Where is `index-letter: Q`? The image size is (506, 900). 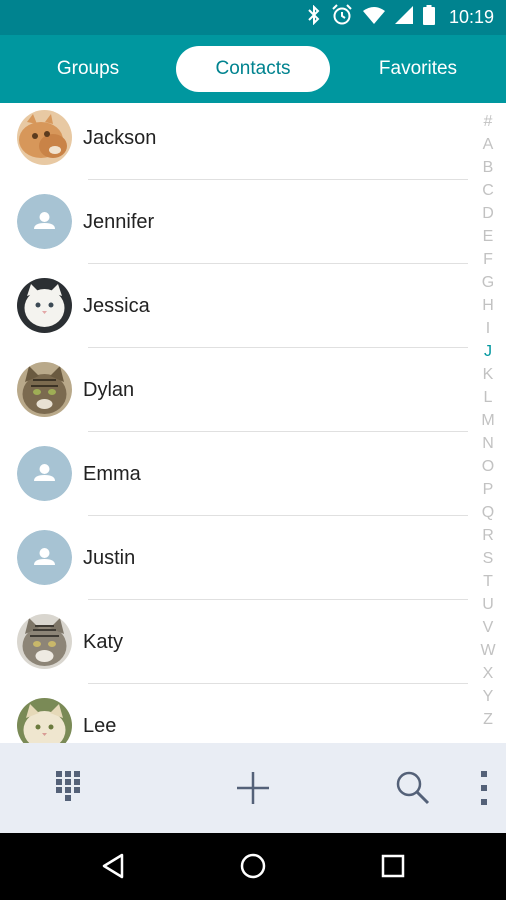 index-letter: Q is located at coordinates (488, 512).